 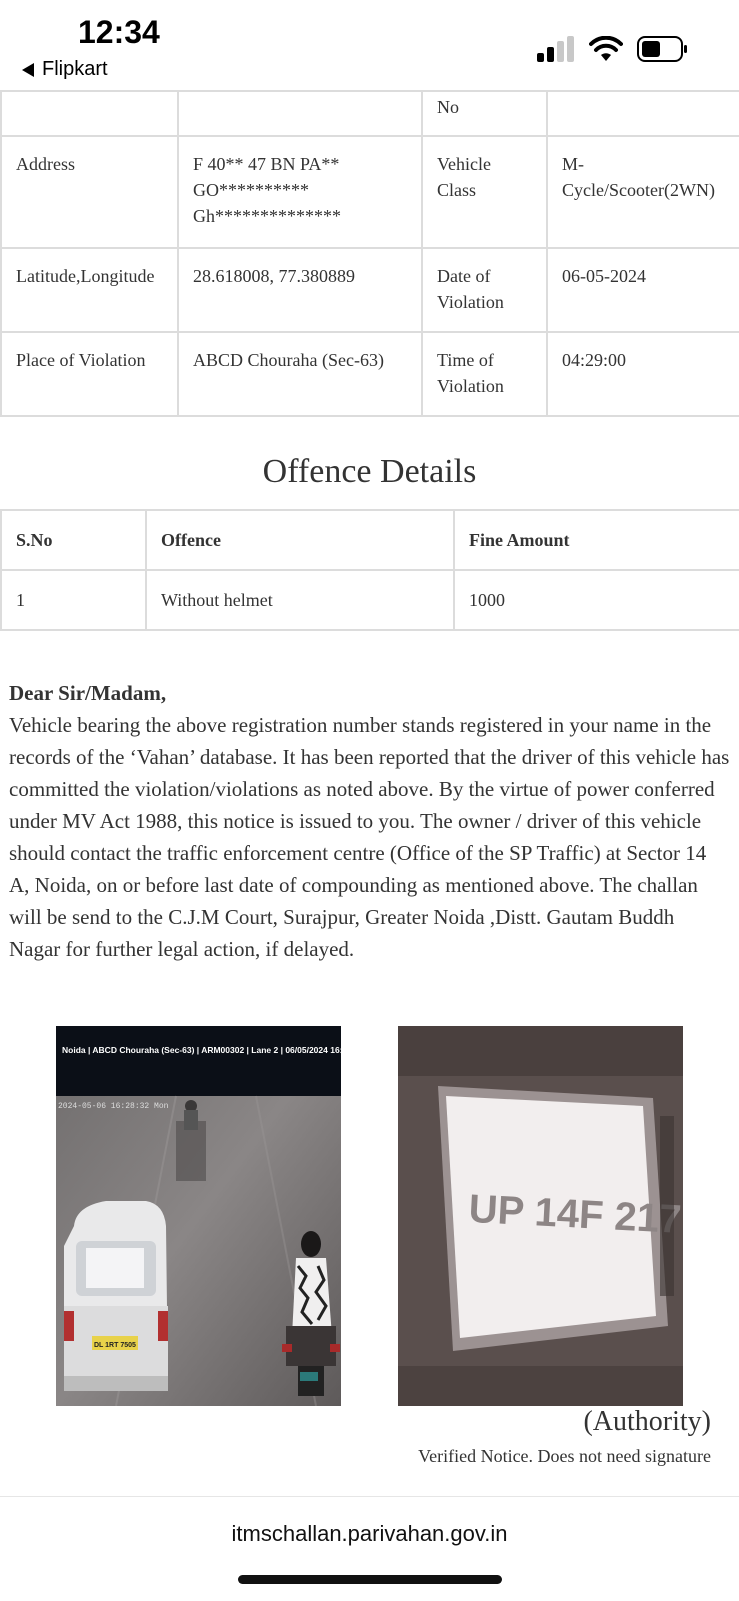 What do you see at coordinates (369, 1548) in the screenshot?
I see `browser-url-bar: itmschallan.parivahan.gov.in` at bounding box center [369, 1548].